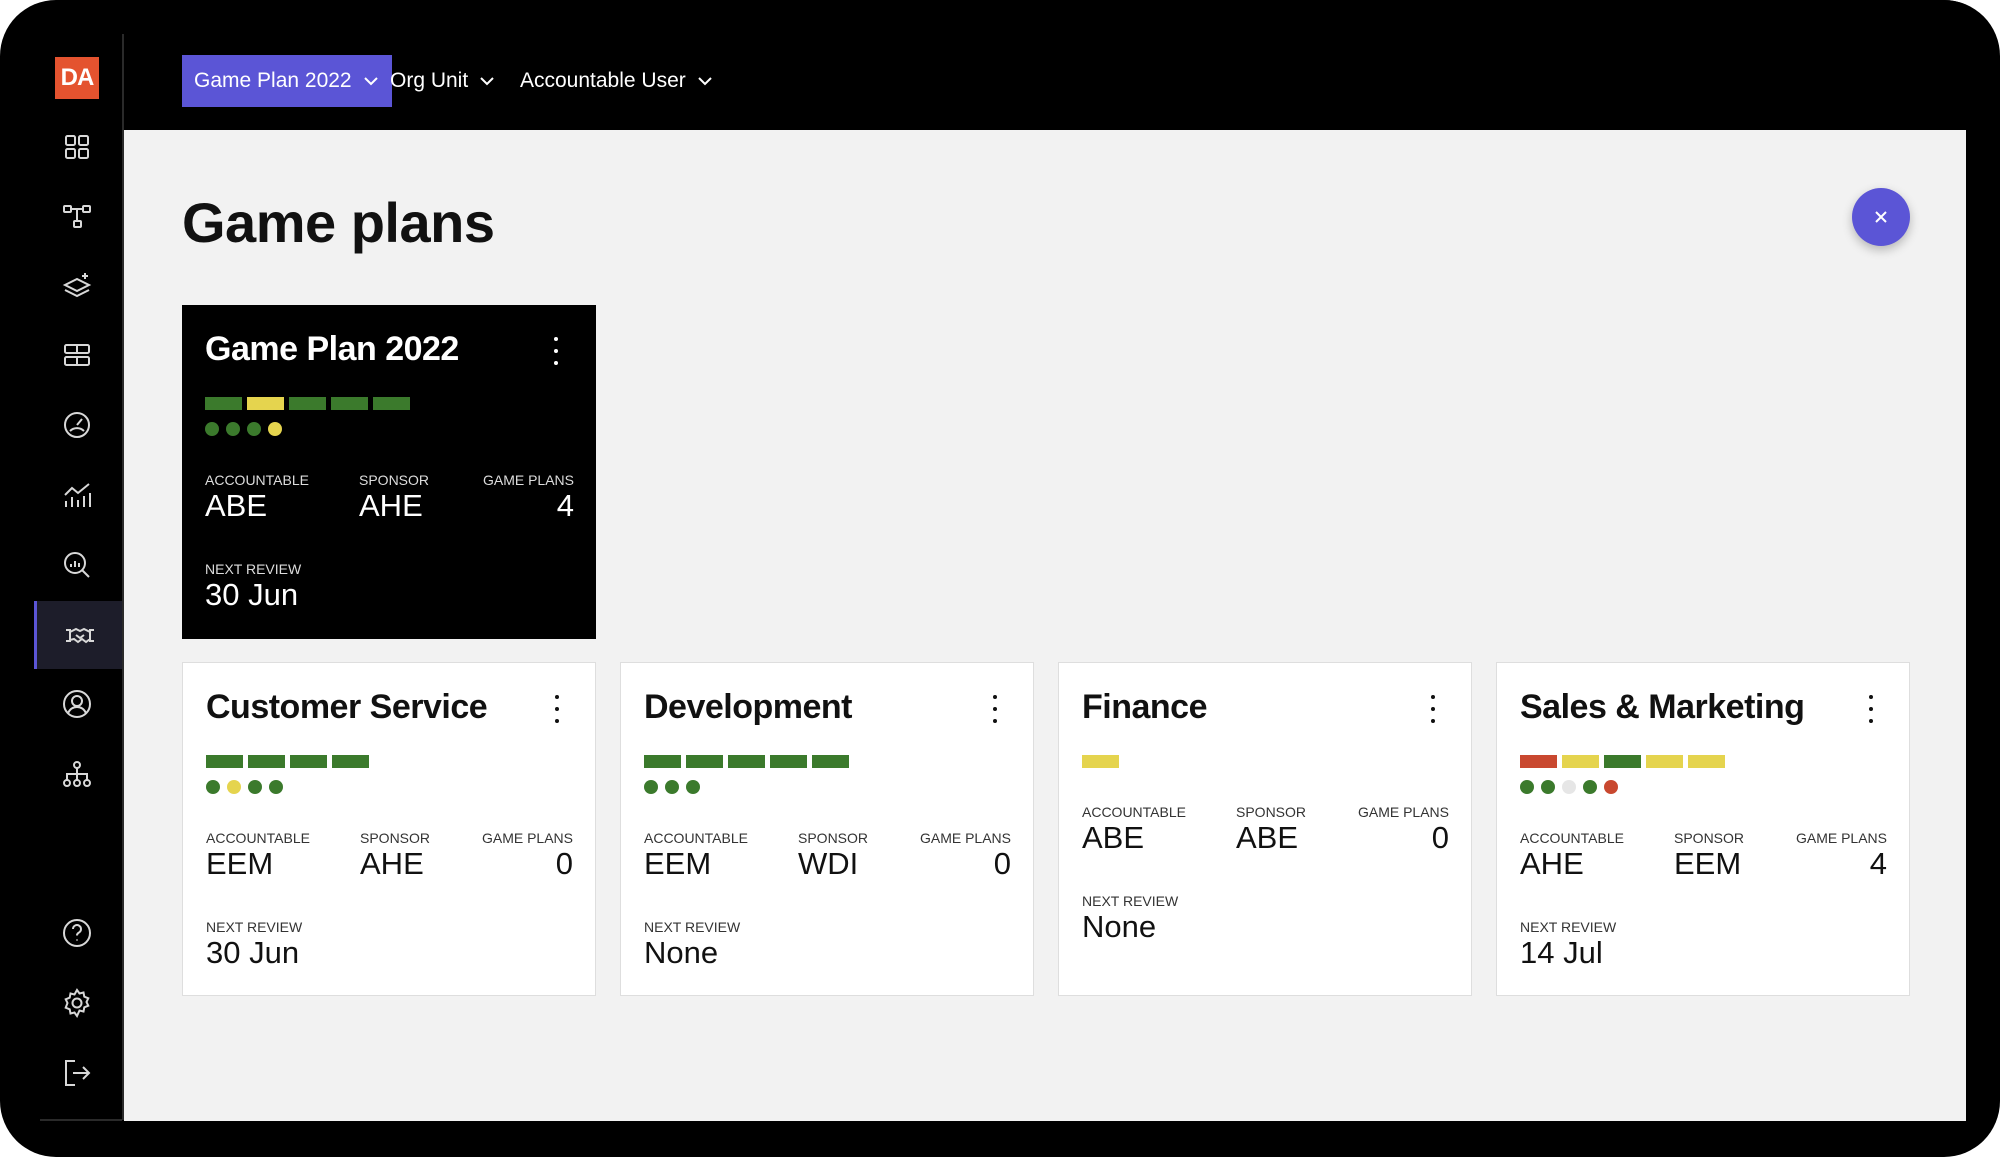 This screenshot has height=1157, width=2000. I want to click on handshake-icon, so click(79, 635).